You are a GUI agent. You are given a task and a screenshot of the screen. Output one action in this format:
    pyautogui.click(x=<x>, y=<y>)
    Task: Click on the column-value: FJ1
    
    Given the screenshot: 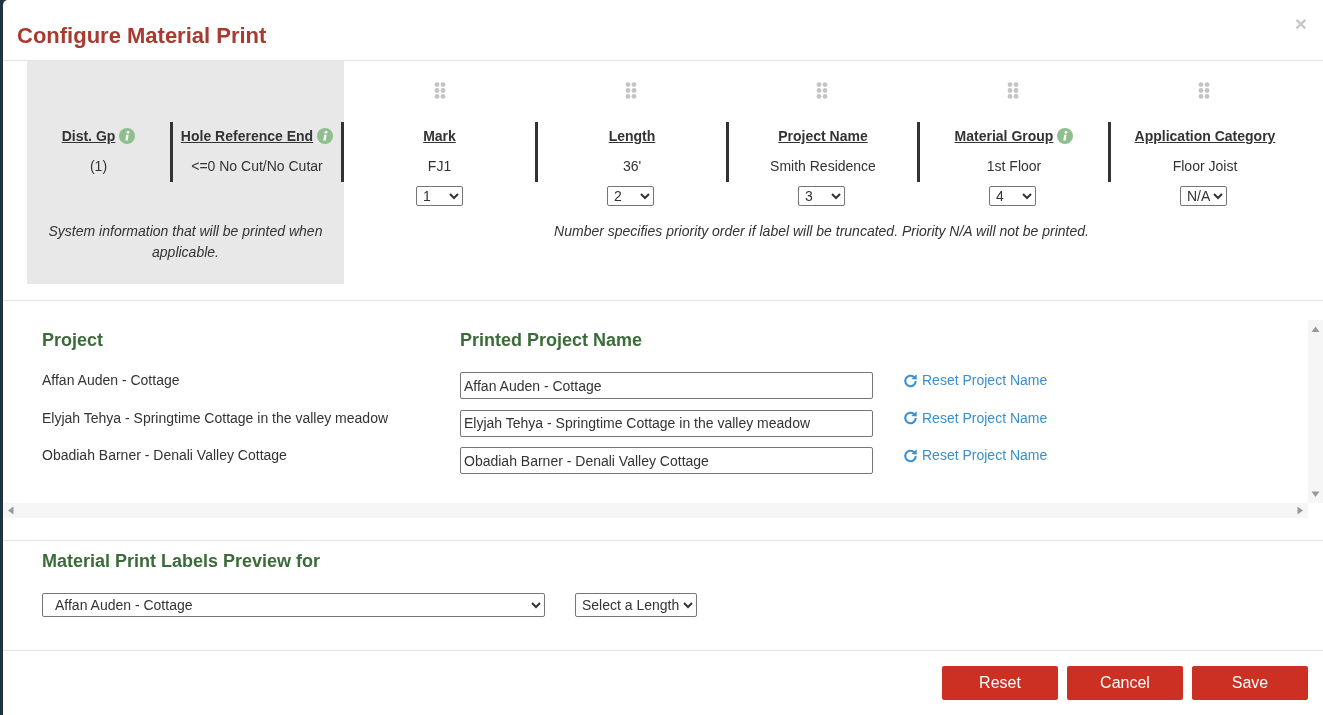 What is the action you would take?
    pyautogui.click(x=439, y=166)
    